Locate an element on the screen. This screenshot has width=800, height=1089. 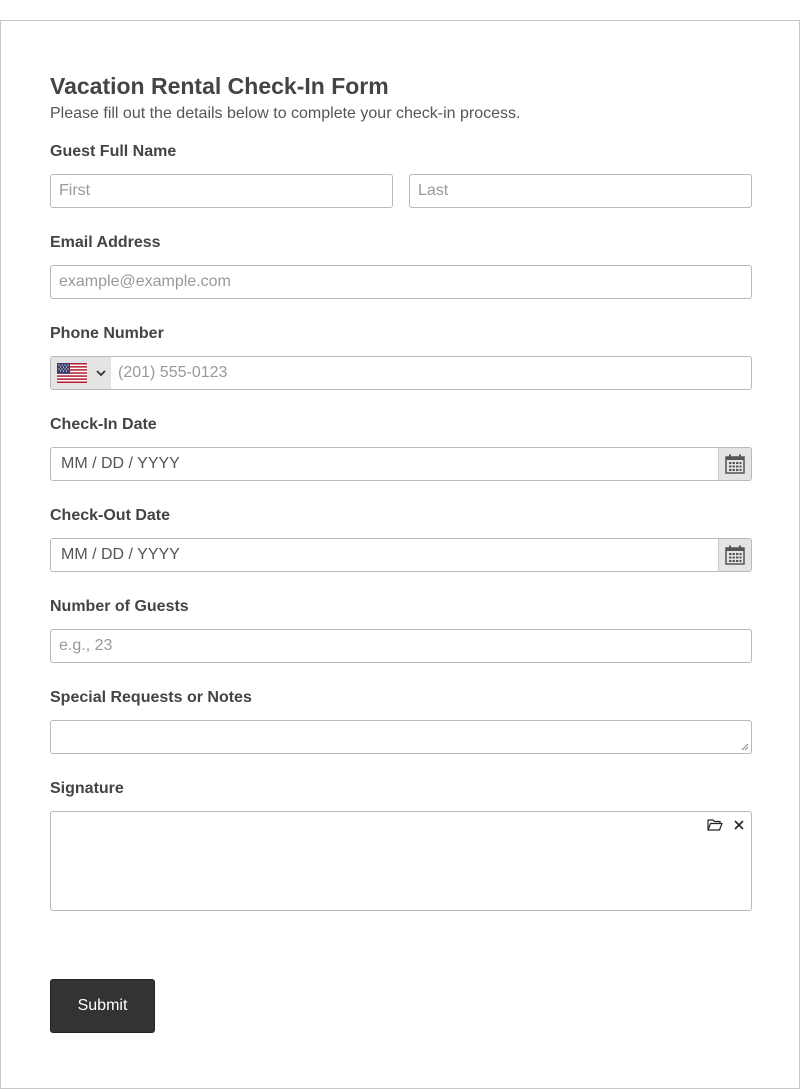
notes-label: Special Requests or Notes is located at coordinates (151, 697).